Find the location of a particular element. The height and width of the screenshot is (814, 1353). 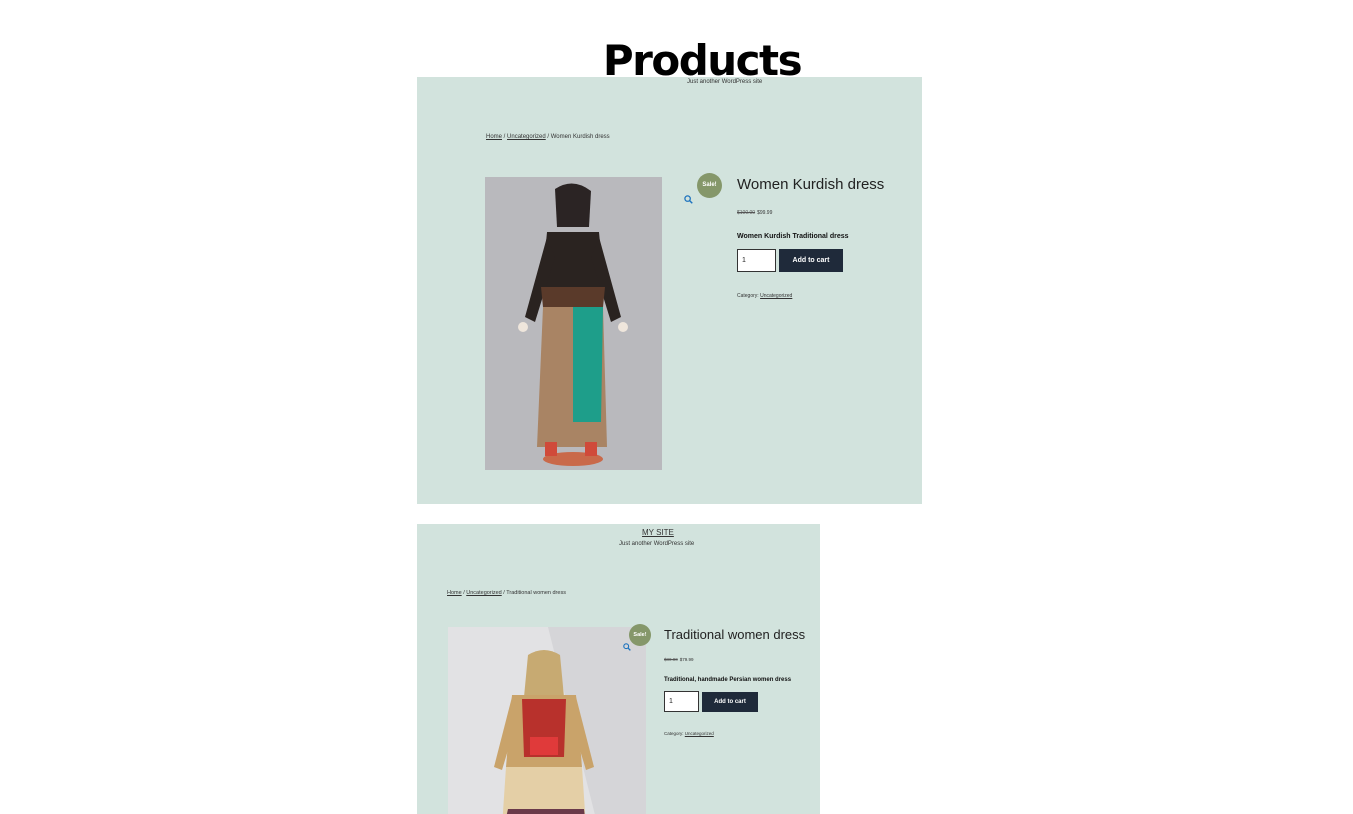

breadcrumb-current: Women Kurdish dress is located at coordinates (580, 137).